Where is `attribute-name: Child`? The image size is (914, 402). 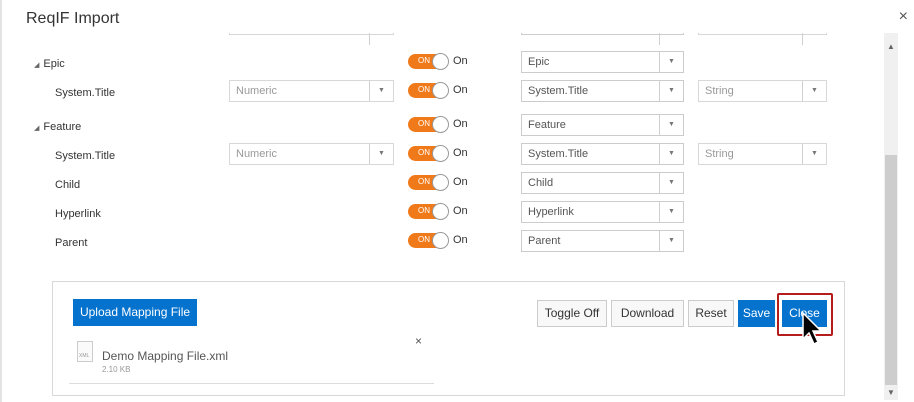
attribute-name: Child is located at coordinates (68, 185).